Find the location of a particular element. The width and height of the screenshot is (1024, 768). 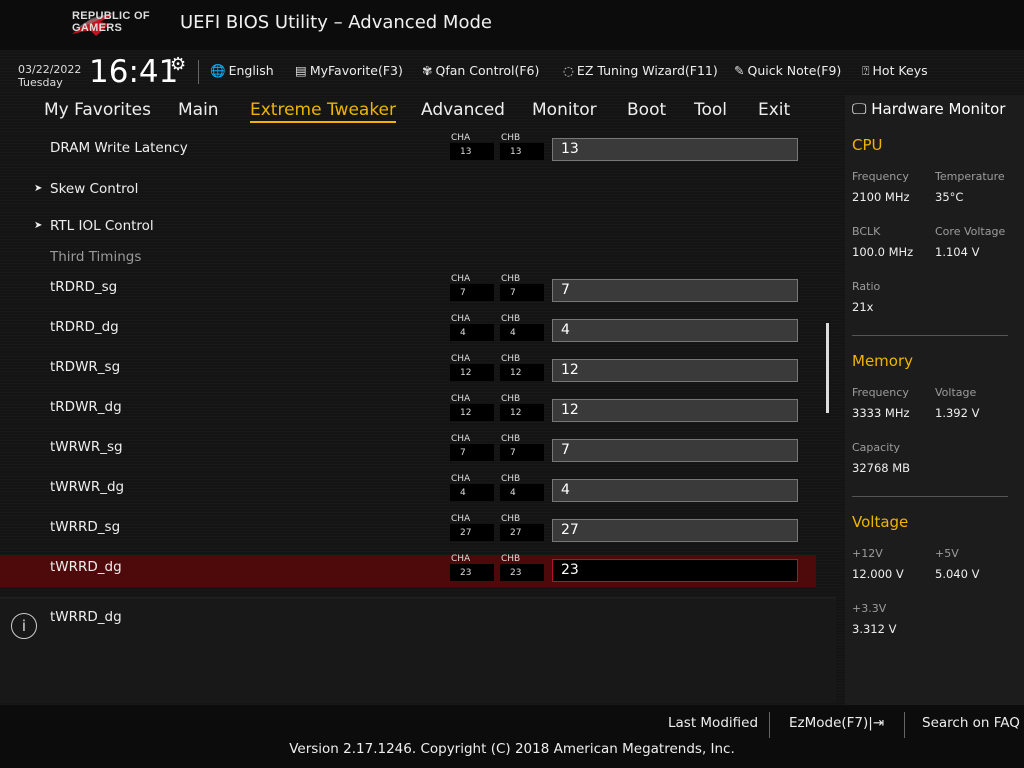

info-text: tWRRD_dg is located at coordinates (86, 617).